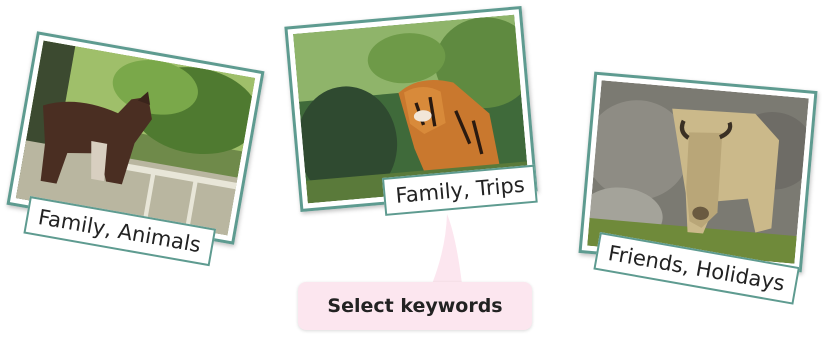 The height and width of the screenshot is (337, 822). I want to click on select-keywords-callout: Select keywords, so click(415, 306).